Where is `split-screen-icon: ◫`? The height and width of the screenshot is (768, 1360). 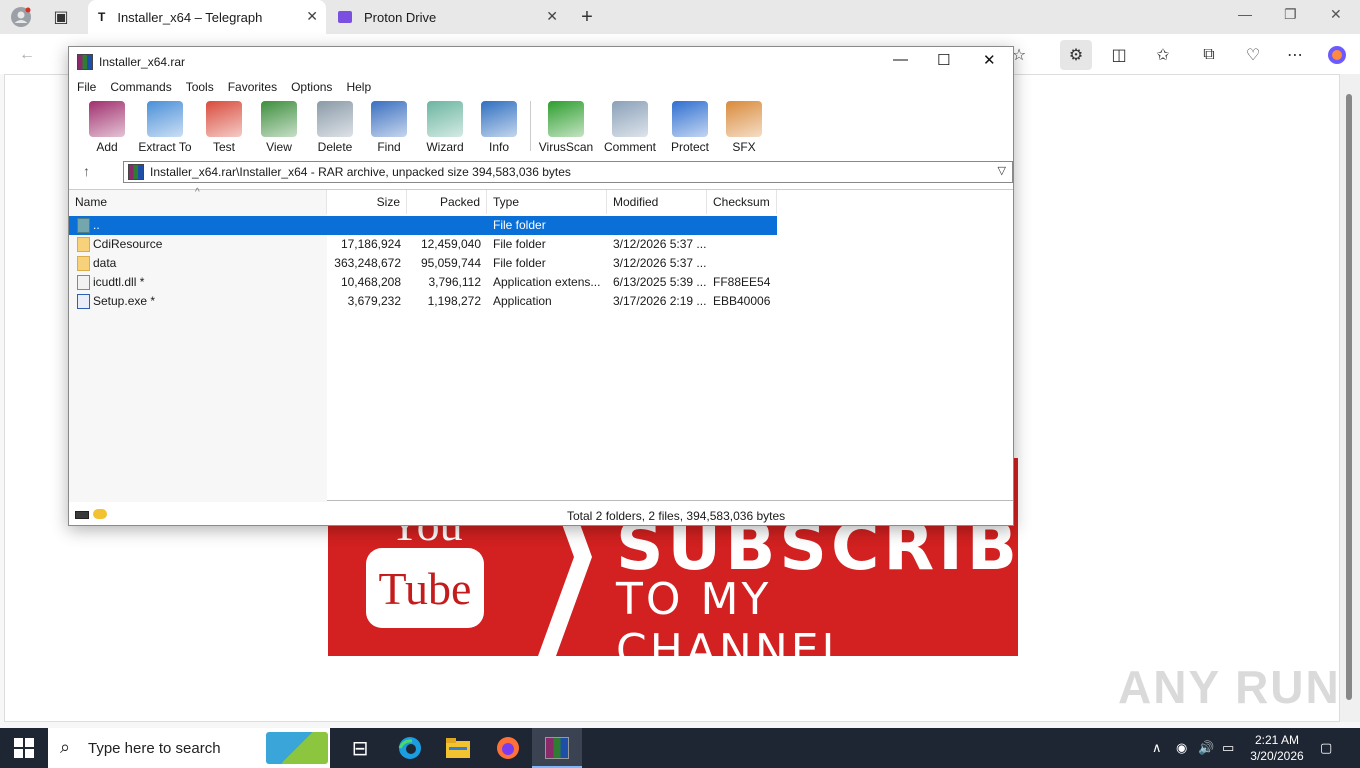
split-screen-icon: ◫ is located at coordinates (1119, 55).